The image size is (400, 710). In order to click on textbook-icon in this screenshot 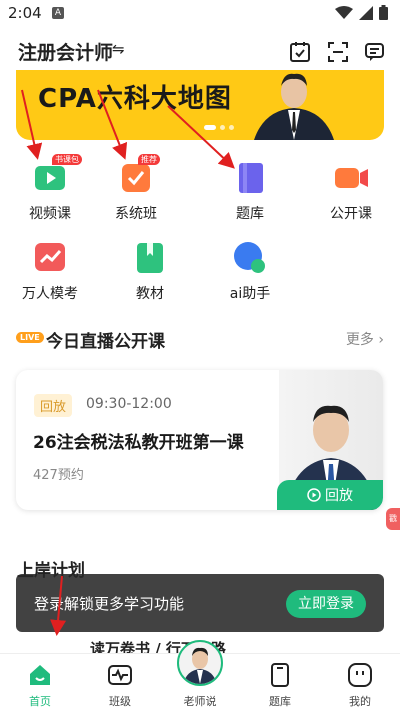, I will do `click(150, 257)`.